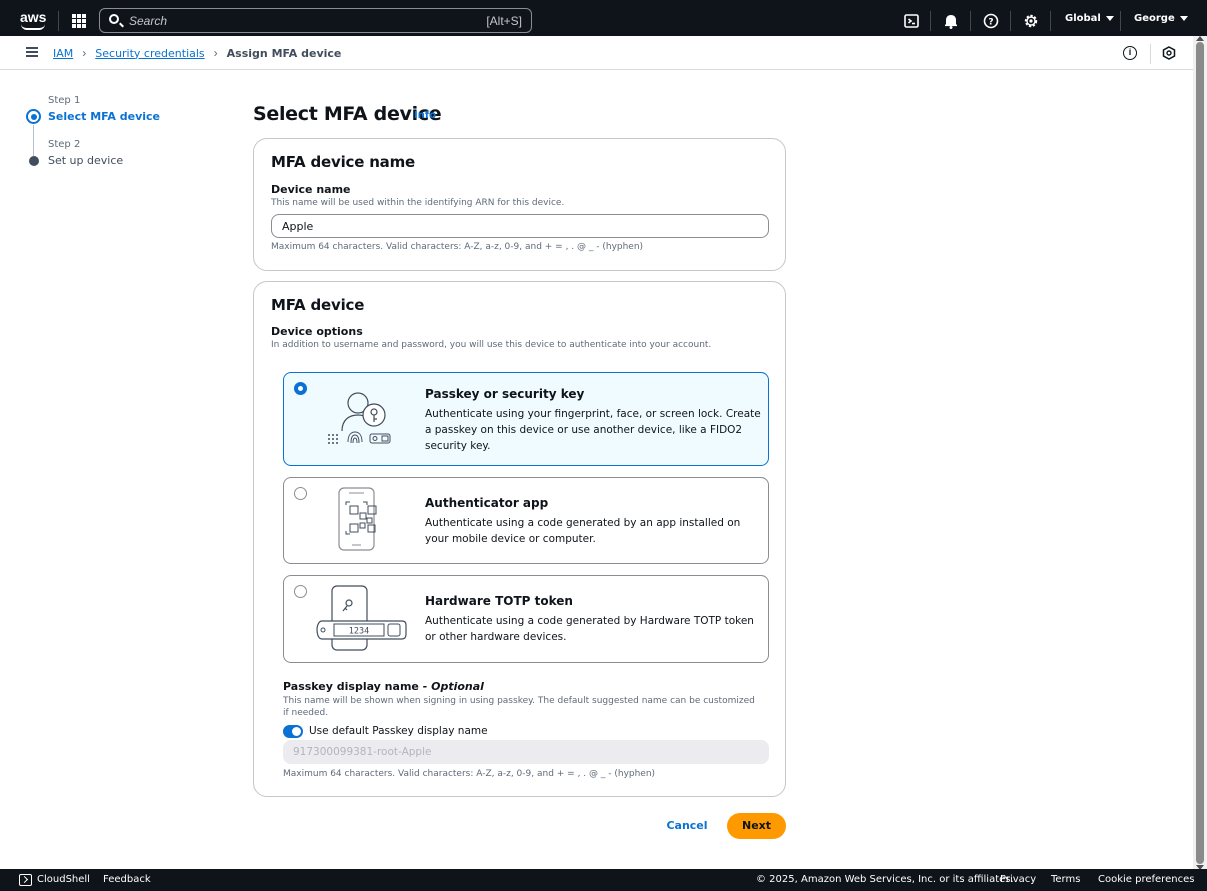  I want to click on aws-smile-icon, so click(33, 27).